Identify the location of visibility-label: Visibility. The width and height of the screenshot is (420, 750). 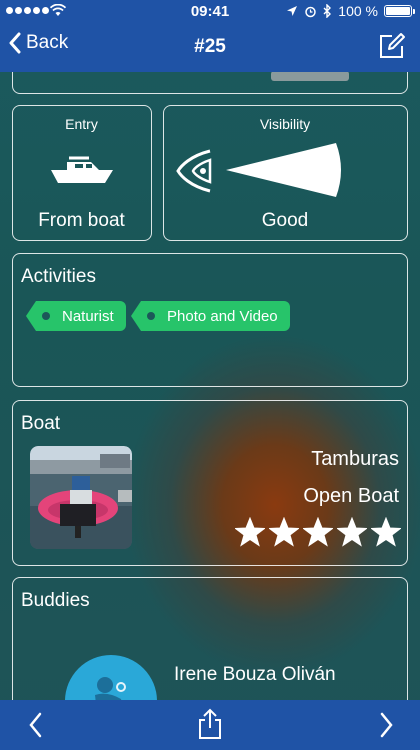
(285, 124).